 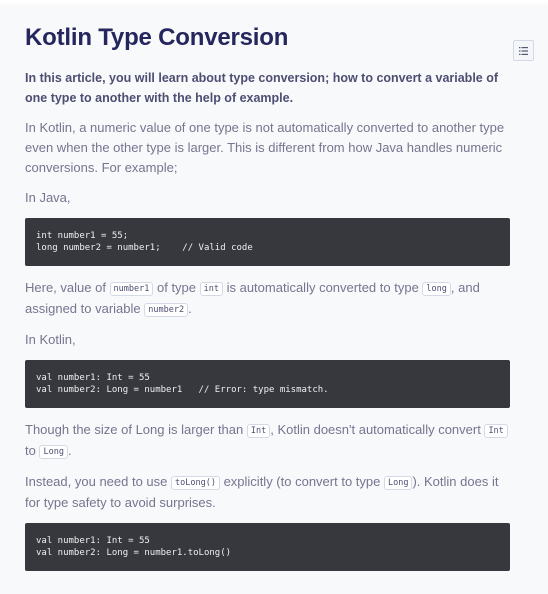 I want to click on paragraph: In Java,, so click(x=48, y=197).